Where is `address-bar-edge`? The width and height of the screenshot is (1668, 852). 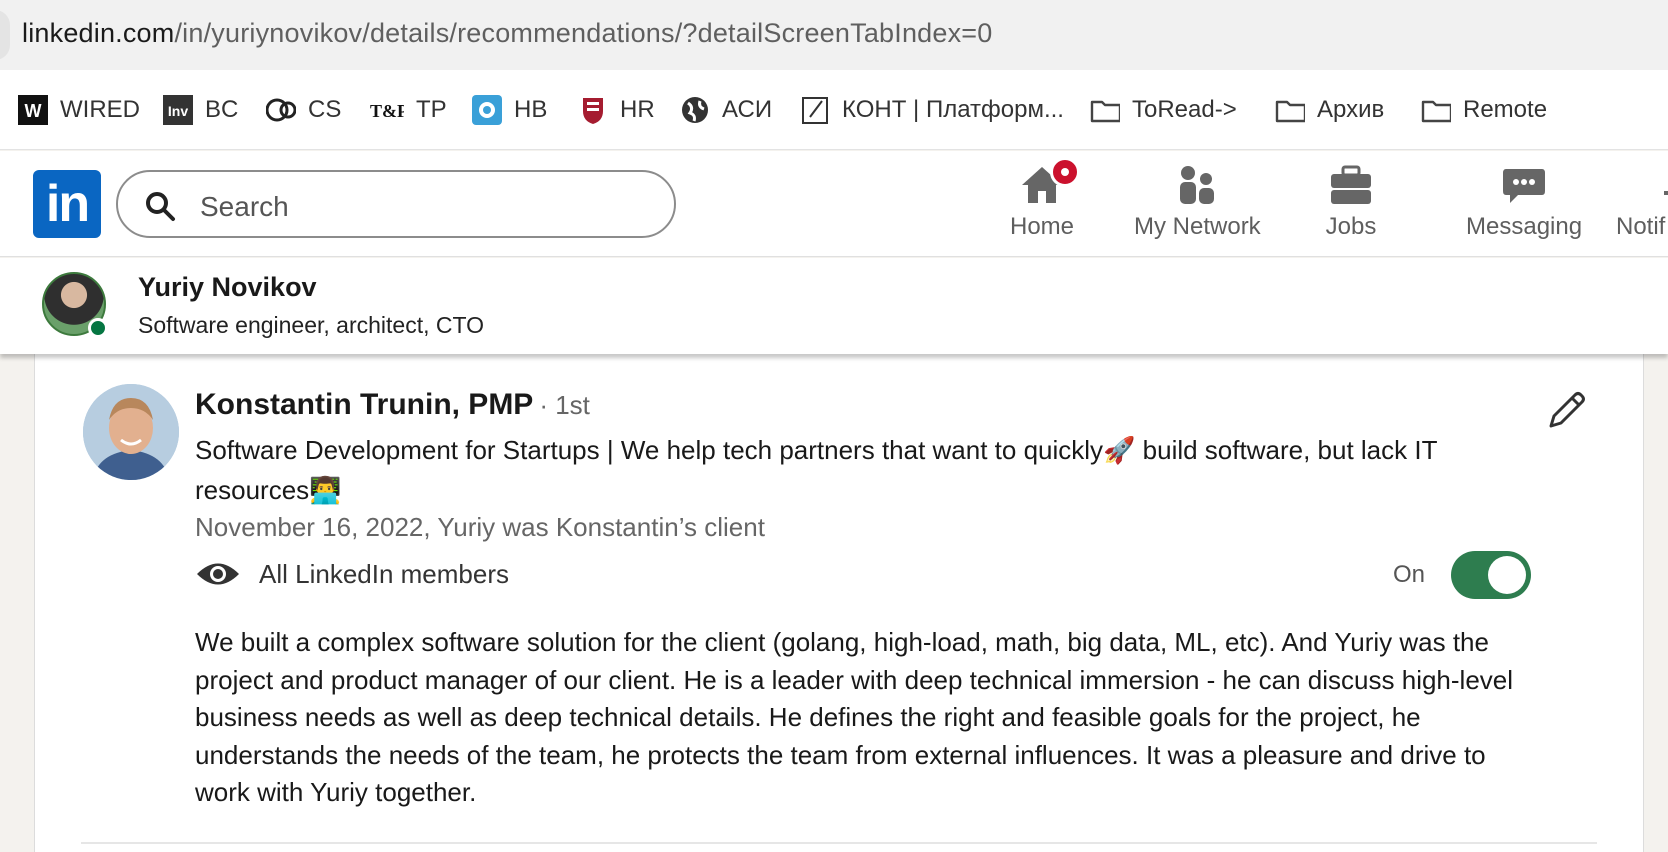
address-bar-edge is located at coordinates (5, 35).